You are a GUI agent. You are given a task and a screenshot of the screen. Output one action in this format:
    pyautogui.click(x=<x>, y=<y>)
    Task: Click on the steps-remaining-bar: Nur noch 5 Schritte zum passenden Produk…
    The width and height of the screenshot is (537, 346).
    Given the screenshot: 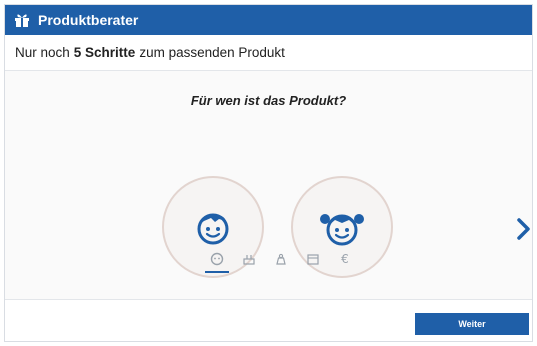 What is the action you would take?
    pyautogui.click(x=268, y=53)
    